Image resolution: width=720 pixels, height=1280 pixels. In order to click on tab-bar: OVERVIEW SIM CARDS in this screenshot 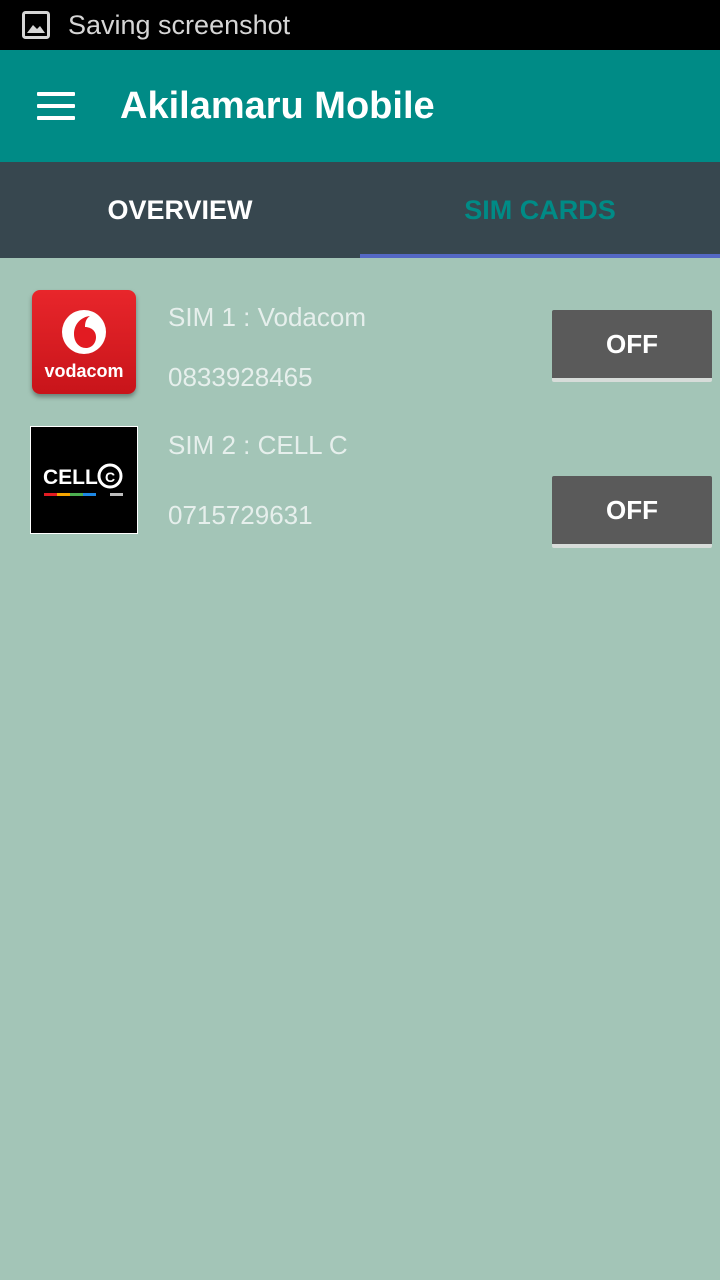, I will do `click(360, 210)`.